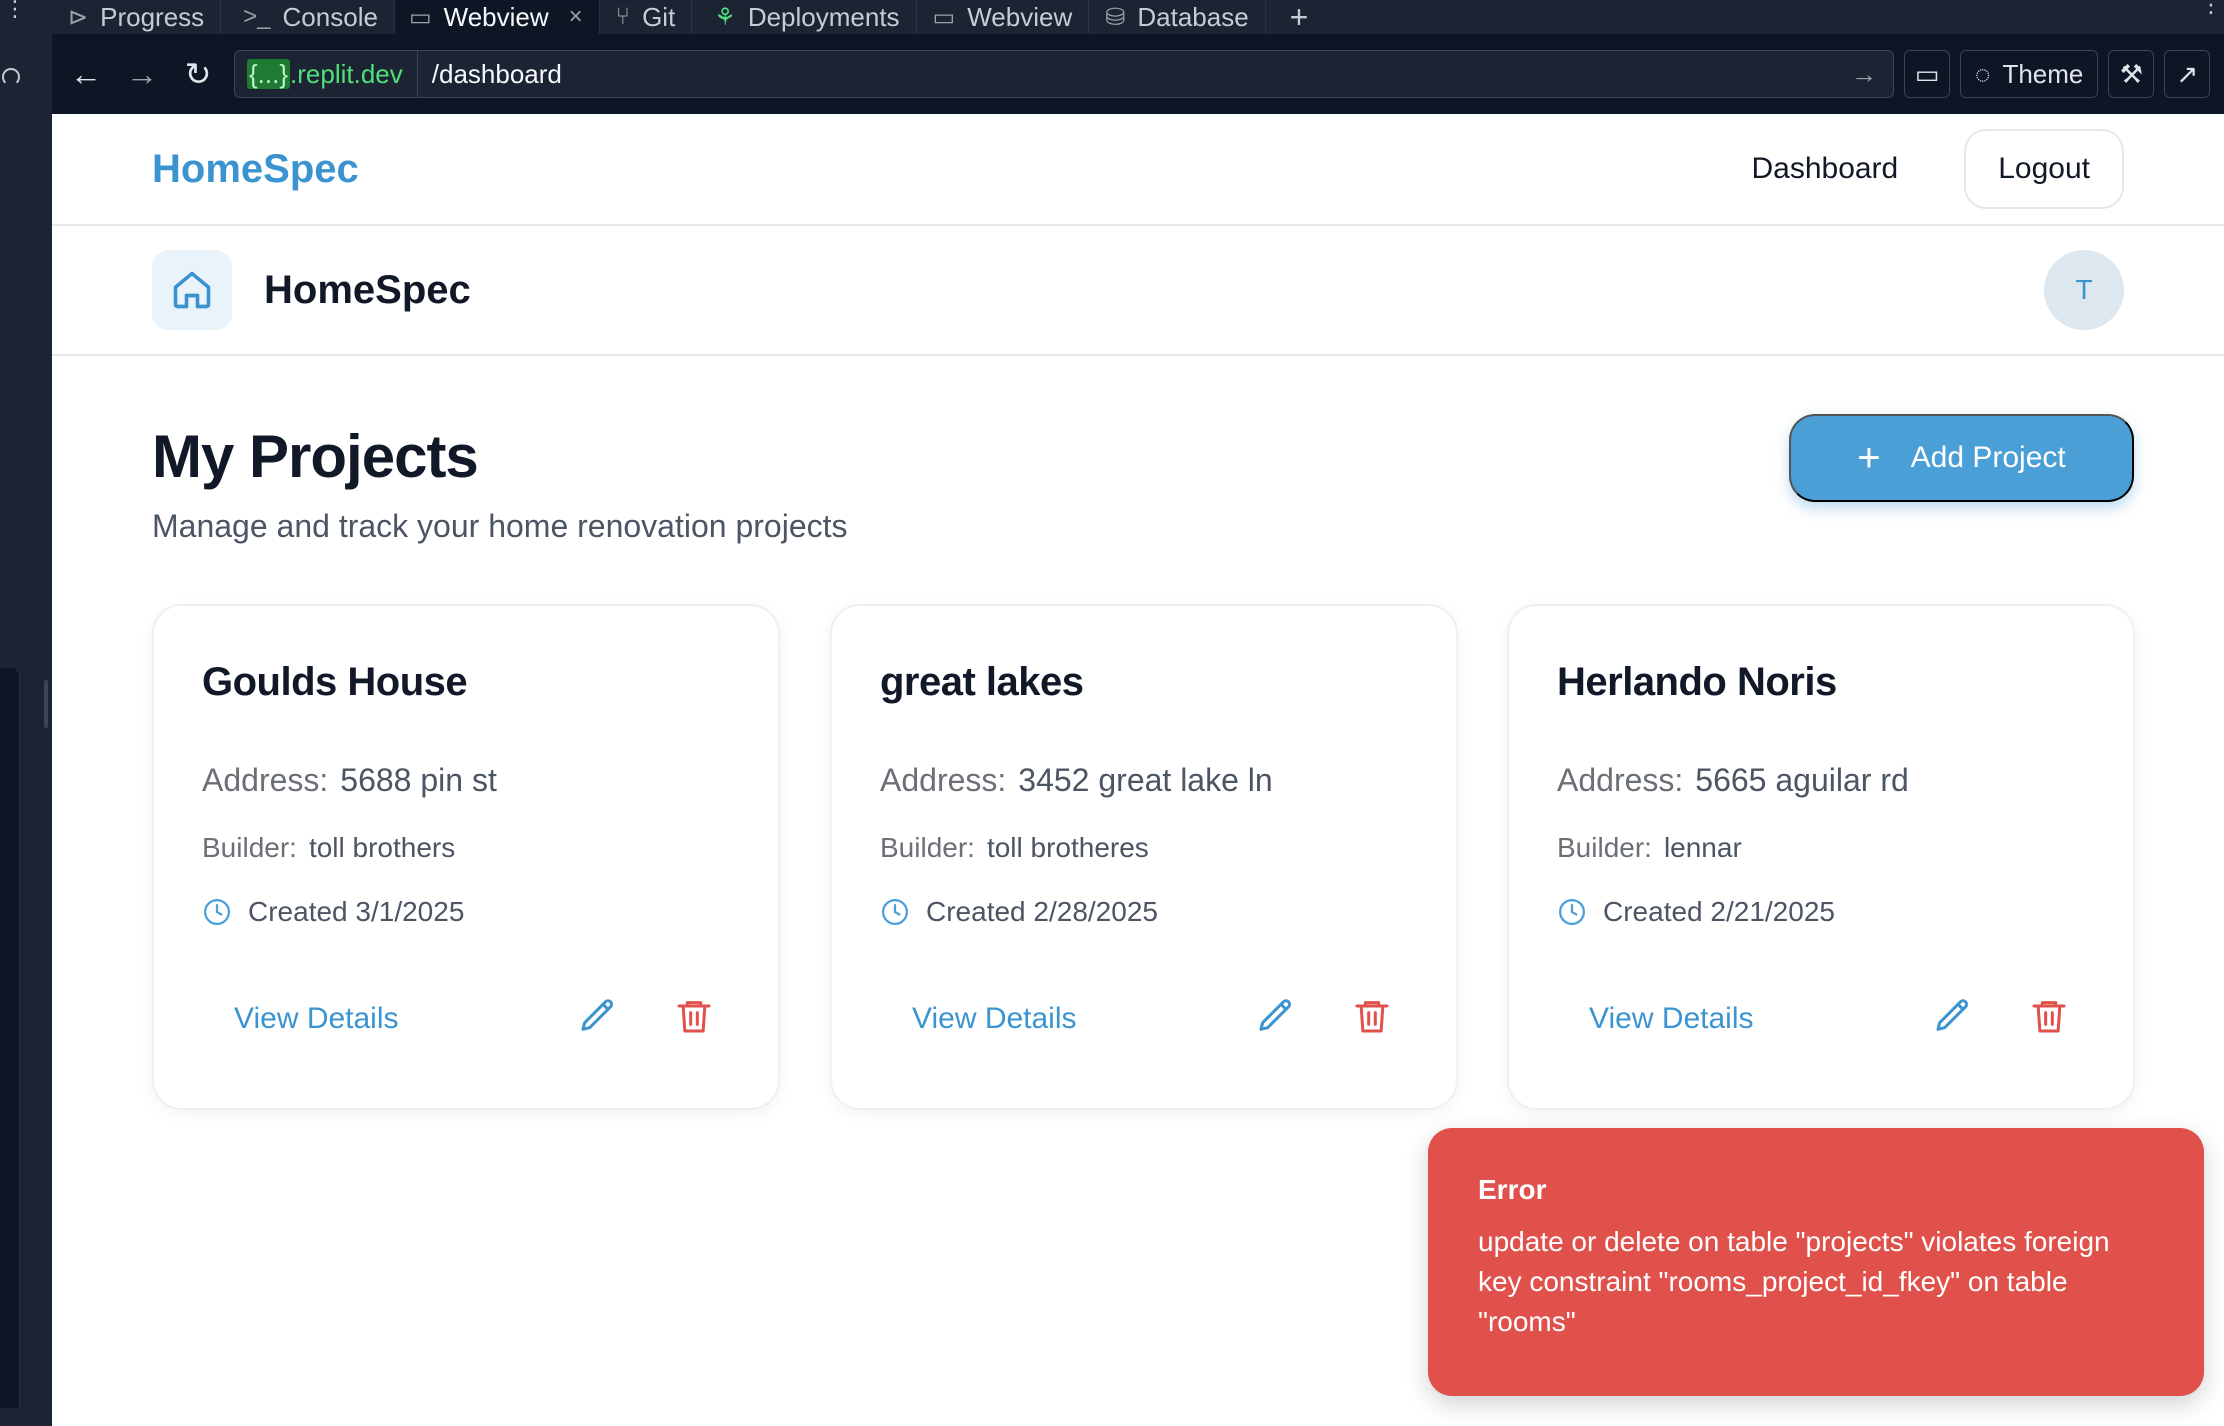  Describe the element at coordinates (982, 682) in the screenshot. I see `project-name: great lakes` at that location.